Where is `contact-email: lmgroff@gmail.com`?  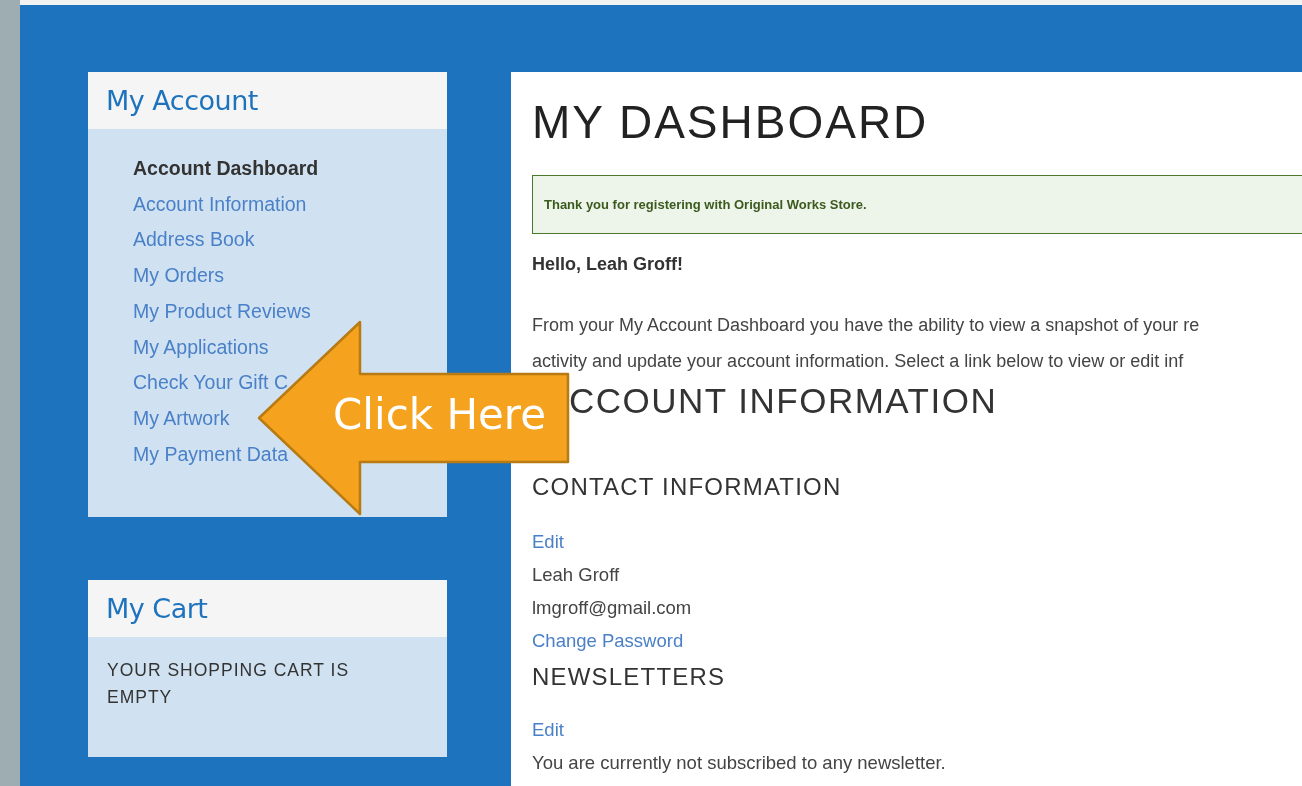
contact-email: lmgroff@gmail.com is located at coordinates (612, 608).